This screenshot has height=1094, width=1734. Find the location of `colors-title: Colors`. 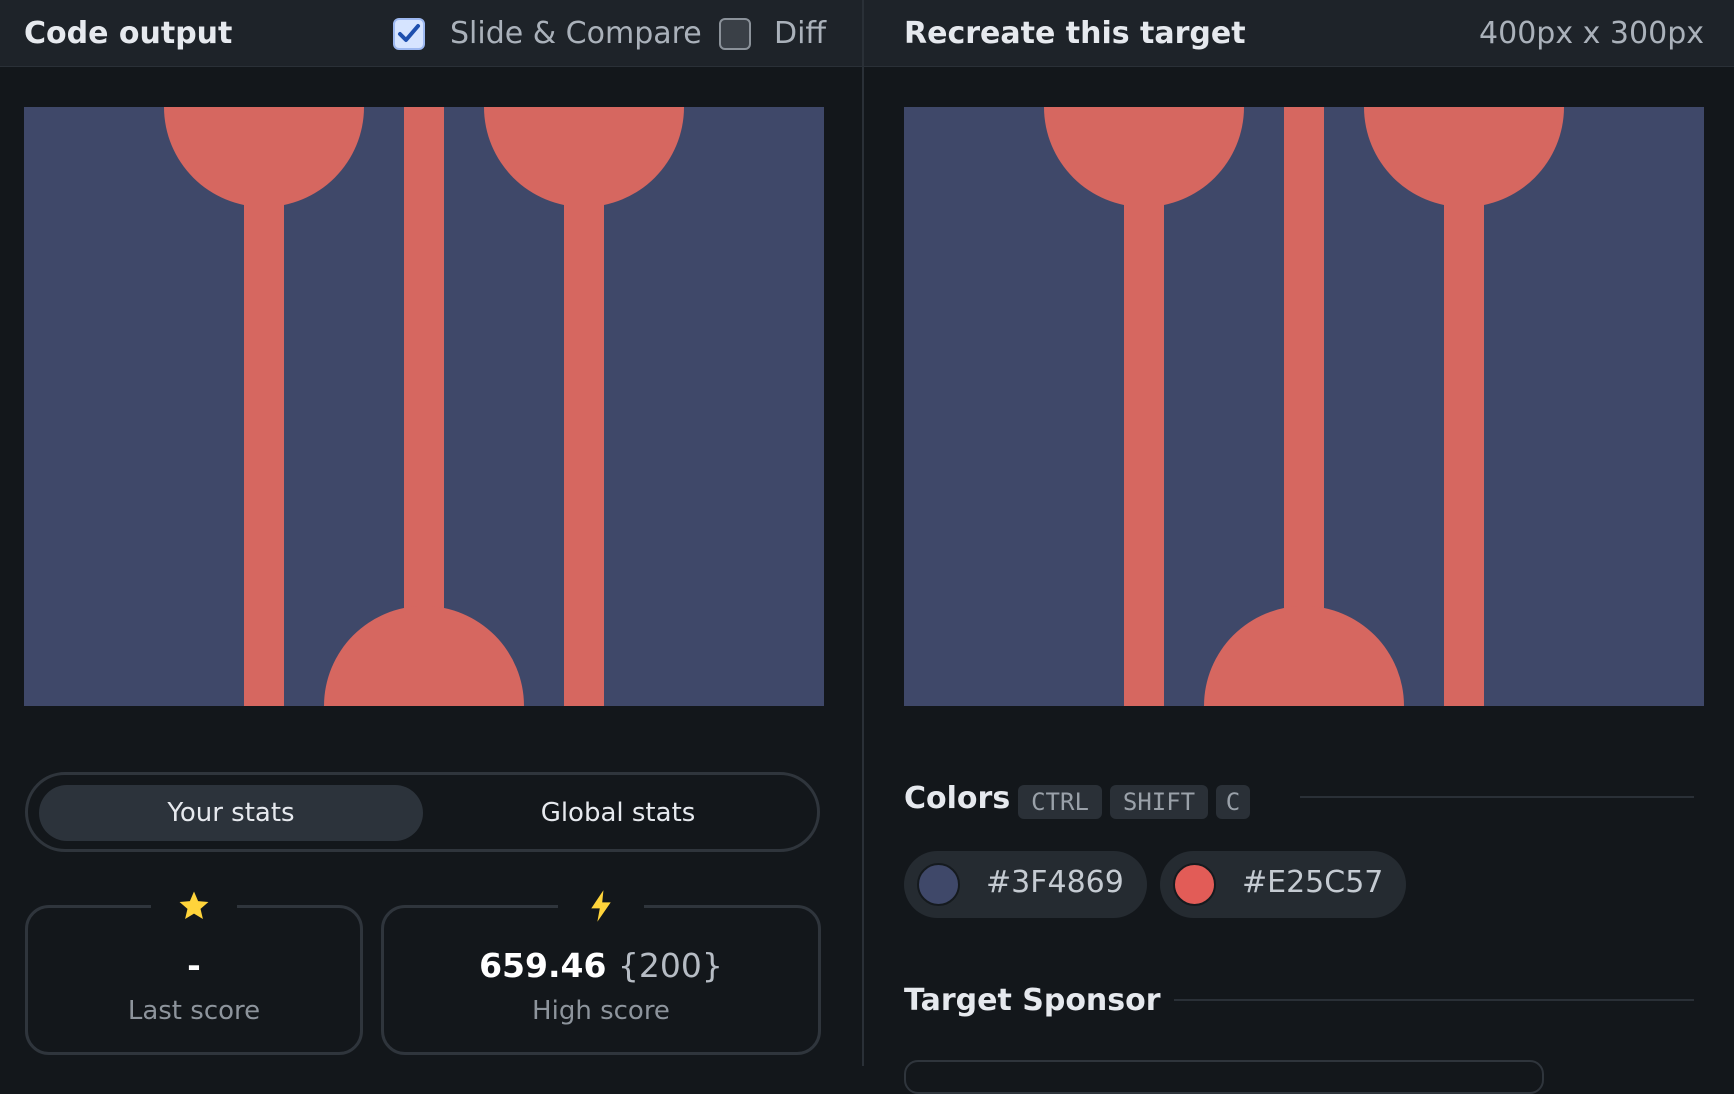

colors-title: Colors is located at coordinates (957, 798).